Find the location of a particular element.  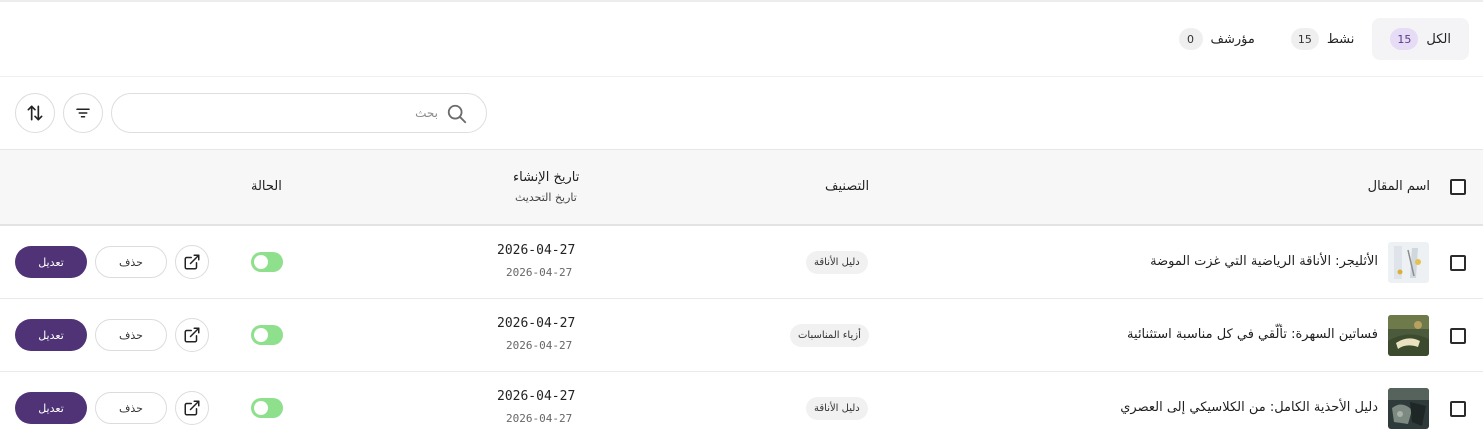

top-border is located at coordinates (741, 1).